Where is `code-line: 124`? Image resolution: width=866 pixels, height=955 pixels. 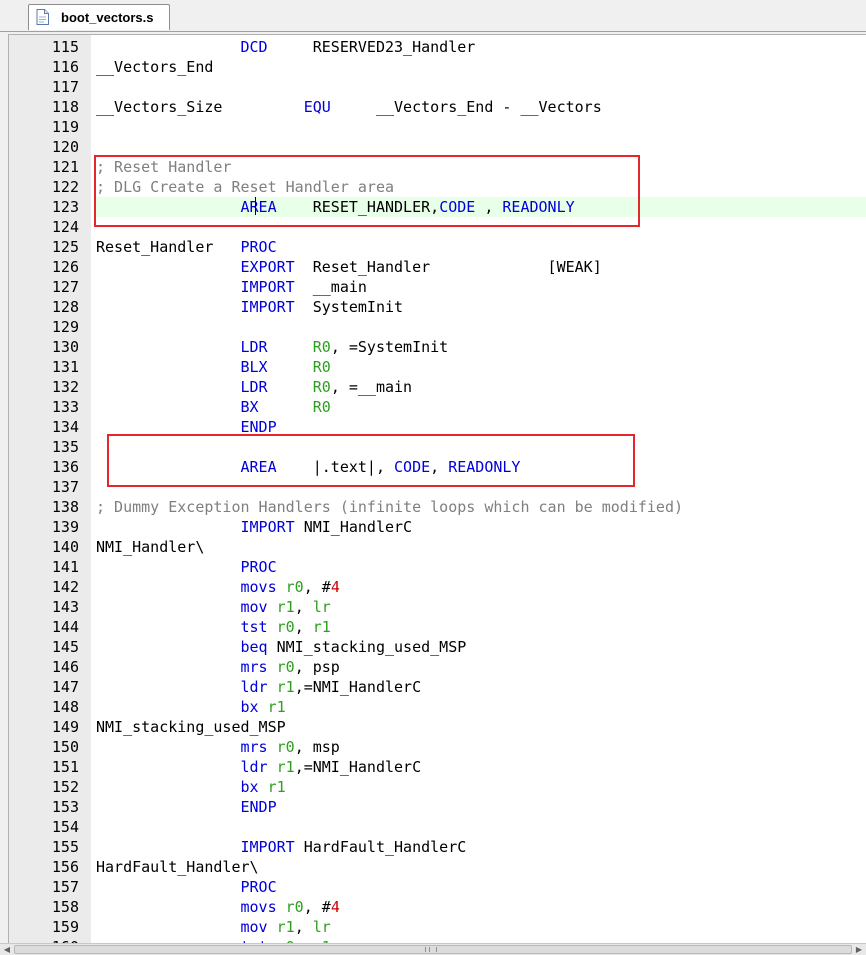
code-line: 124 is located at coordinates (437, 227).